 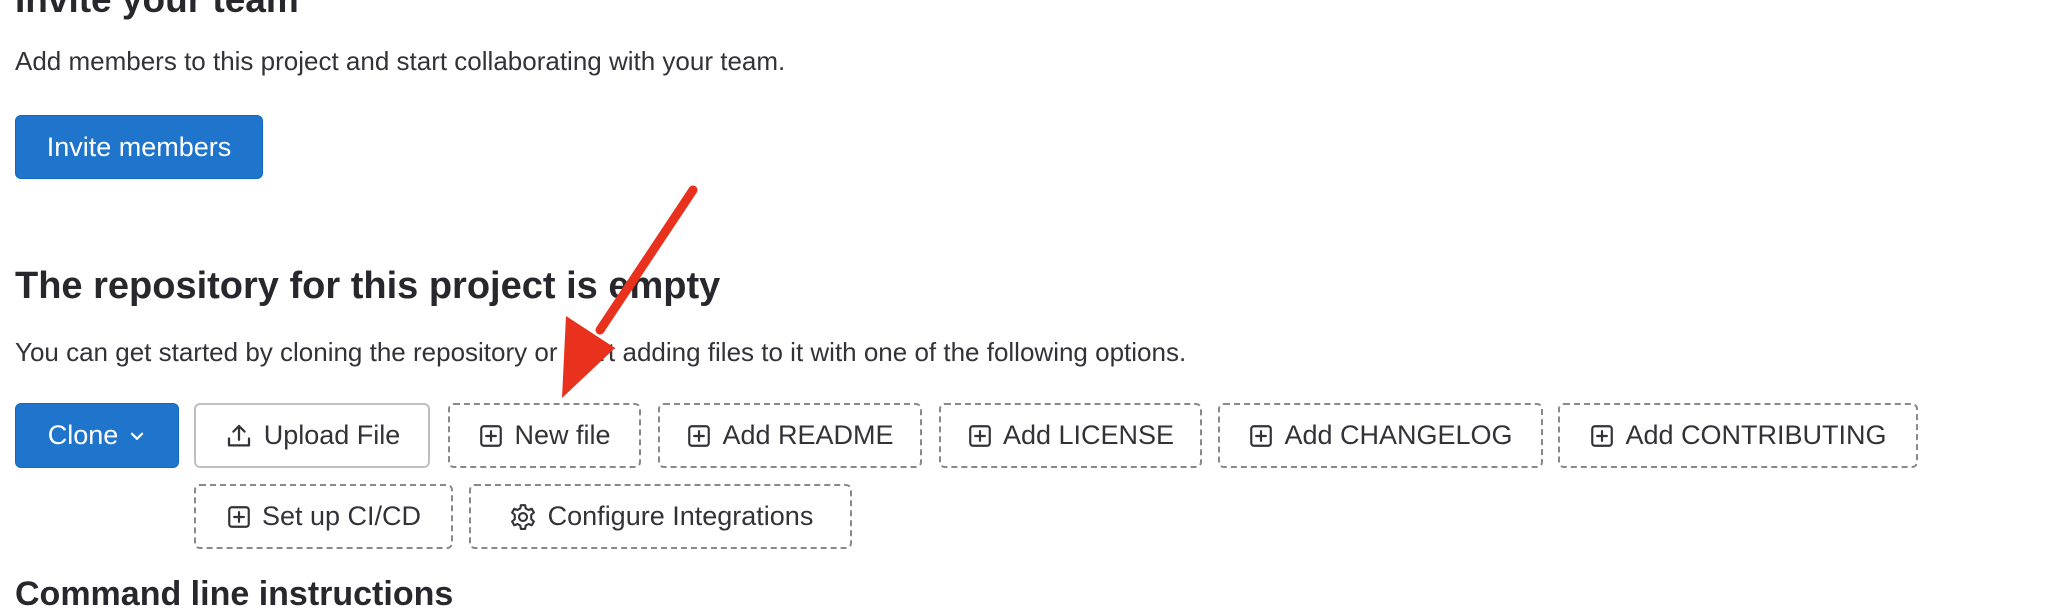 I want to click on new-file-button: New file, so click(x=544, y=435).